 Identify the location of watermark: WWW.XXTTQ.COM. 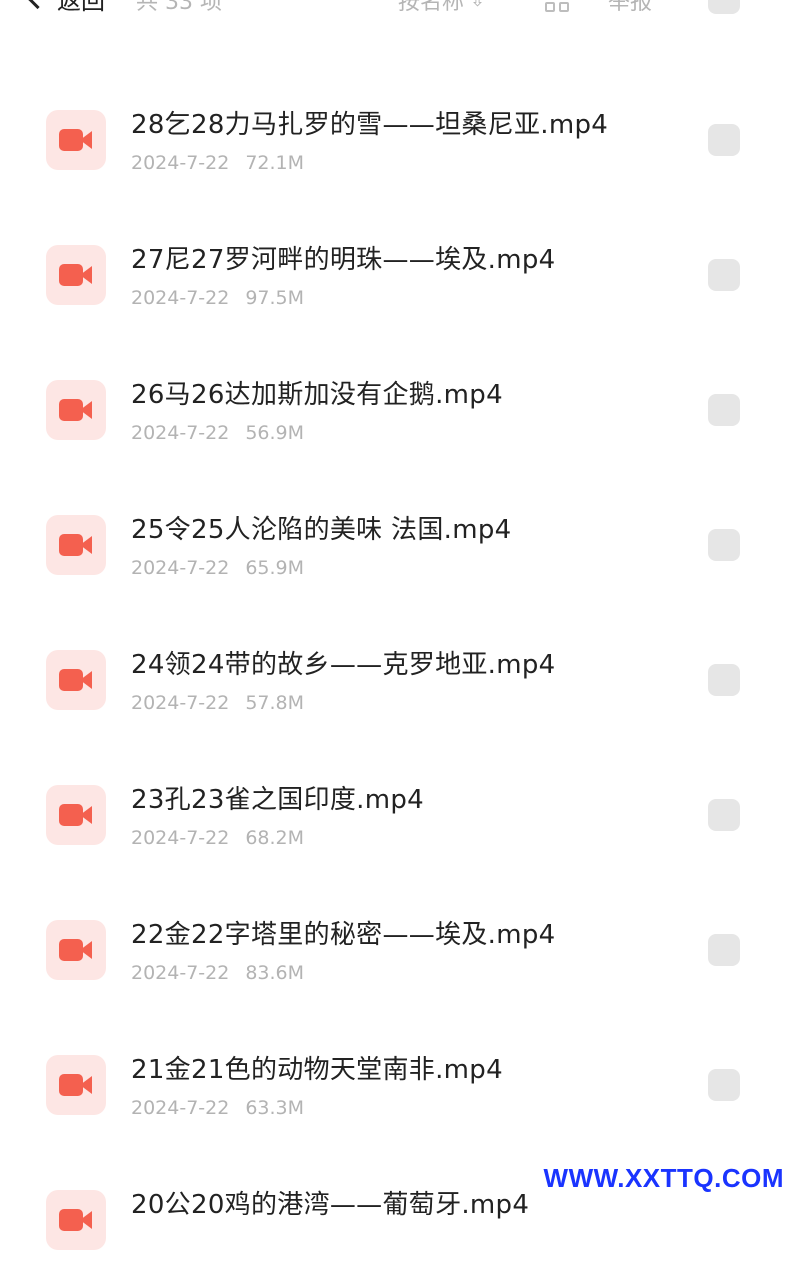
(663, 1178).